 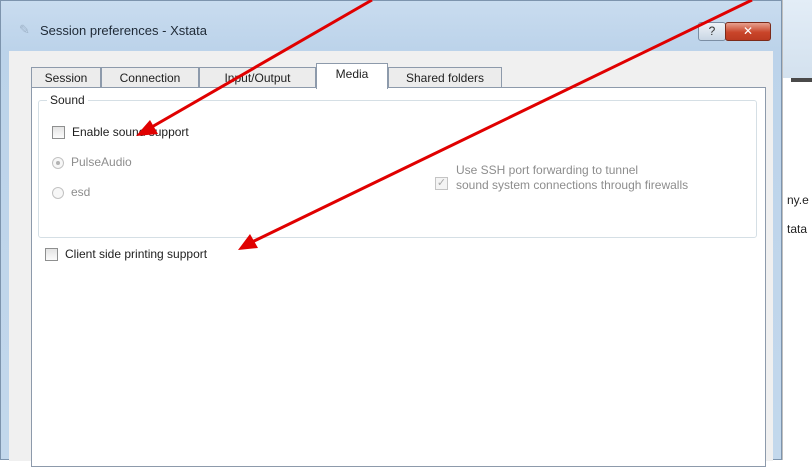 I want to click on background-window: ny.e tata, so click(x=797, y=230).